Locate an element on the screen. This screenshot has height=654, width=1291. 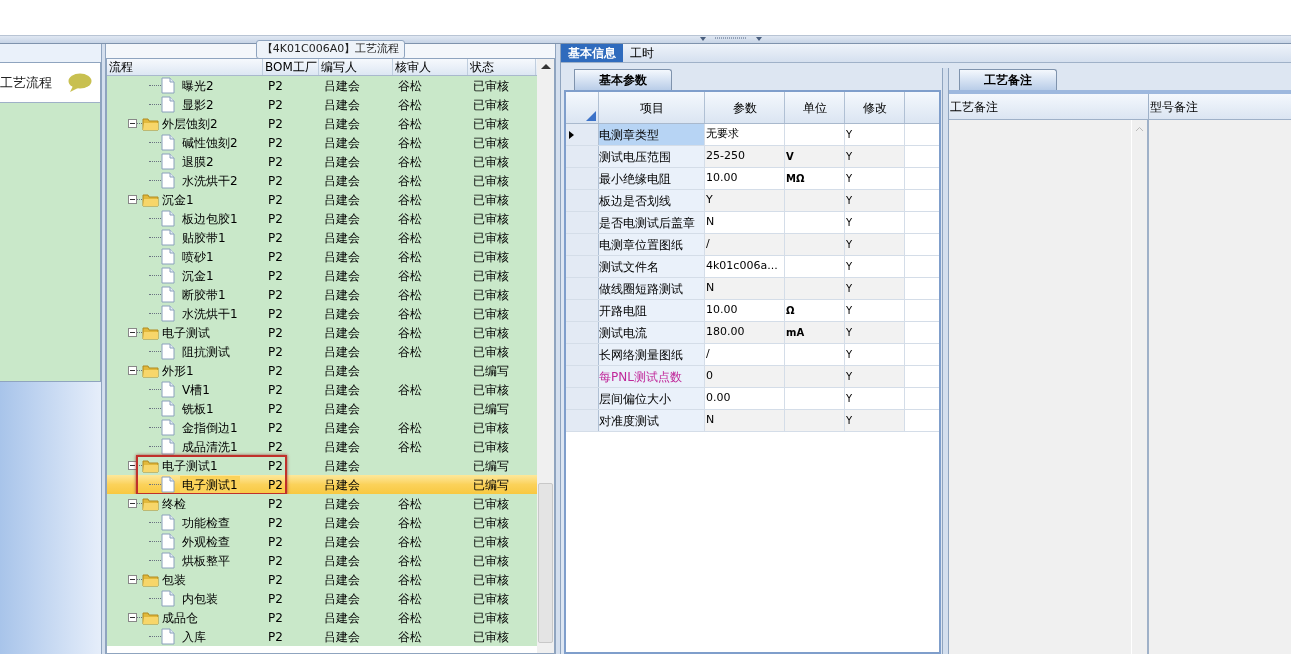
tree-row: 成品仓 P2 吕建会 谷松 已审核 is located at coordinates (322, 617).